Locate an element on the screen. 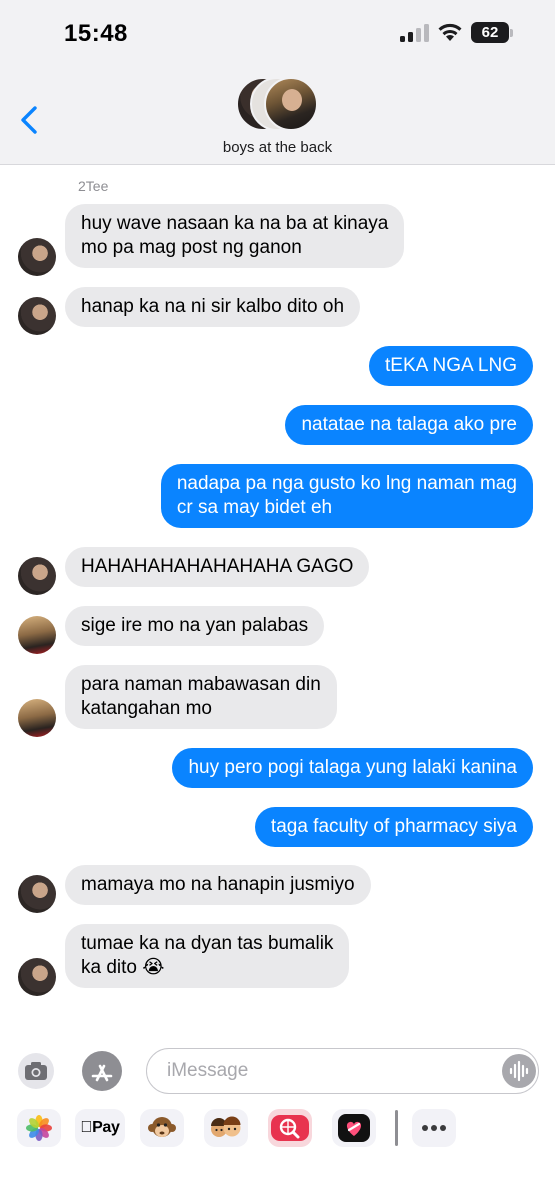 Image resolution: width=555 pixels, height=1200 pixels. message-line: mamaya mo na hanapin jusmiyo is located at coordinates (218, 884).